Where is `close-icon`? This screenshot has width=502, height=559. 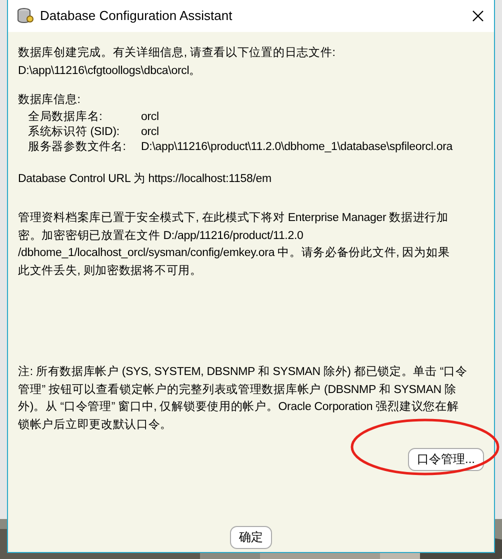 close-icon is located at coordinates (478, 16).